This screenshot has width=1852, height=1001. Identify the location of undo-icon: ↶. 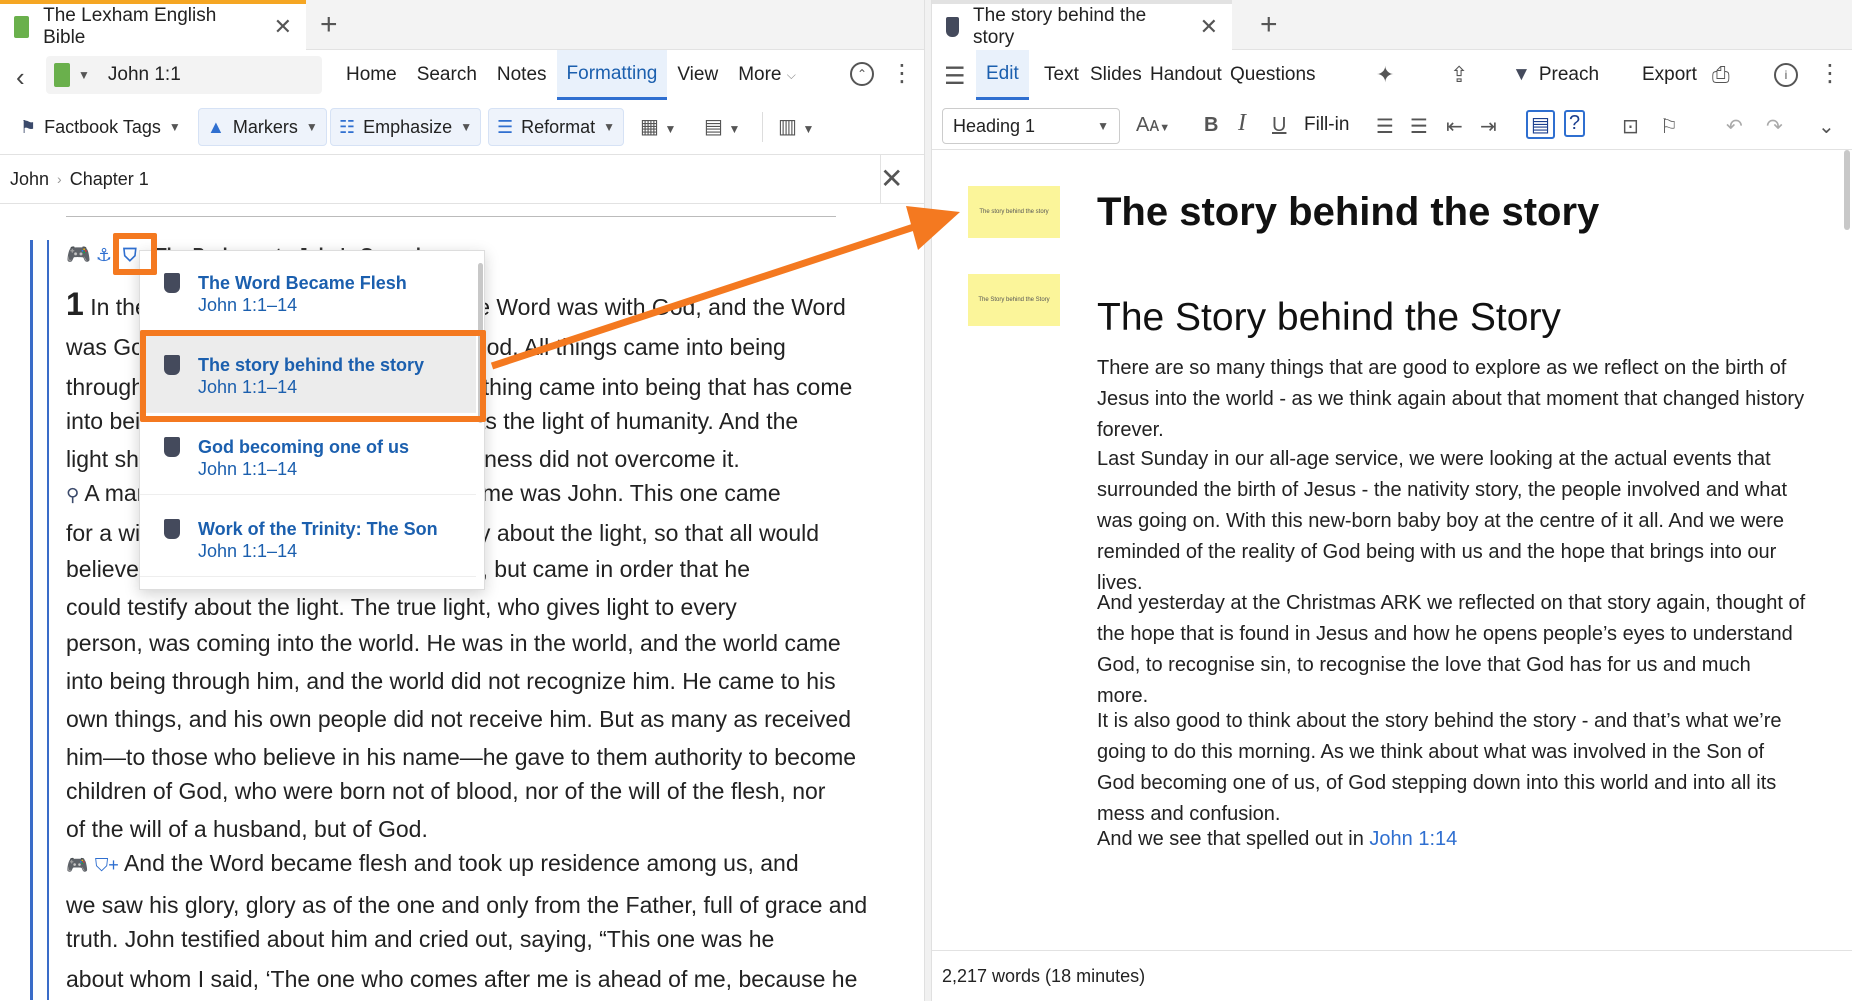
(1734, 126).